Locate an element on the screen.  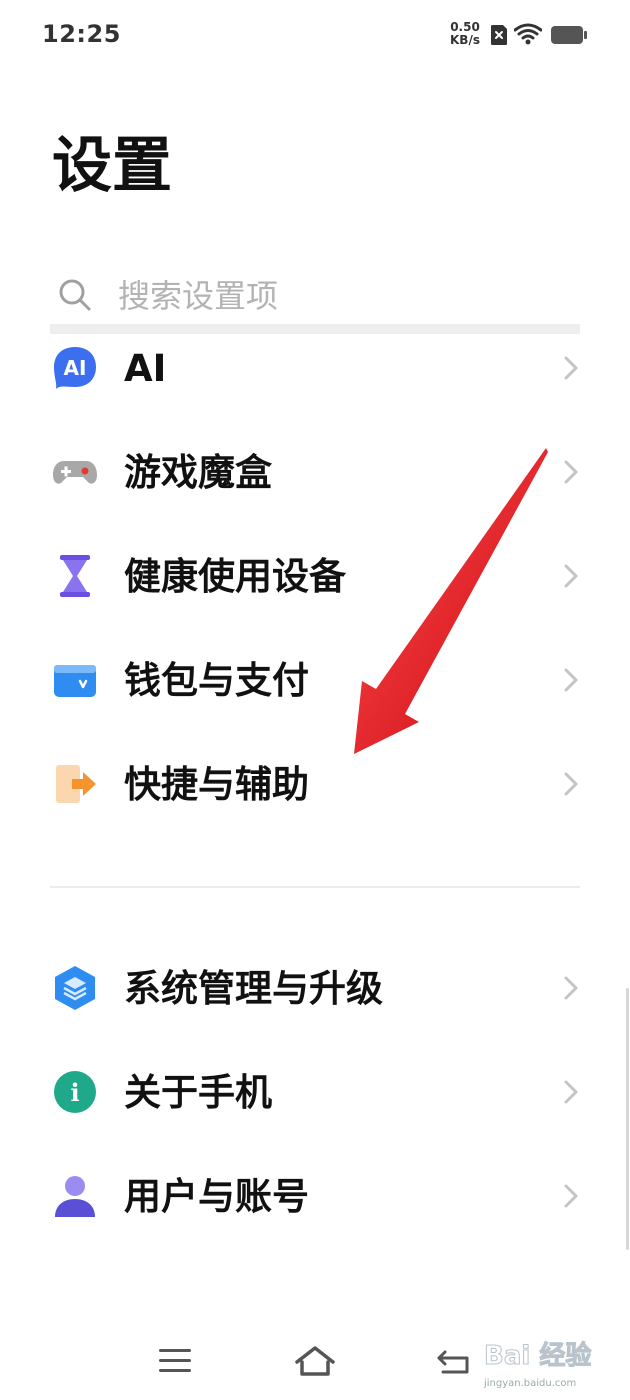
search-input: 搜索设置项 is located at coordinates (198, 296).